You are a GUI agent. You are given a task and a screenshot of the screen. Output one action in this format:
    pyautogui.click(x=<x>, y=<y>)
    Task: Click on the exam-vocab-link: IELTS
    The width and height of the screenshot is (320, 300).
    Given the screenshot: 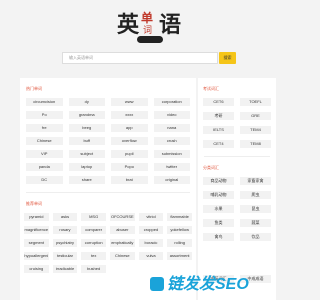 What is the action you would take?
    pyautogui.click(x=218, y=130)
    